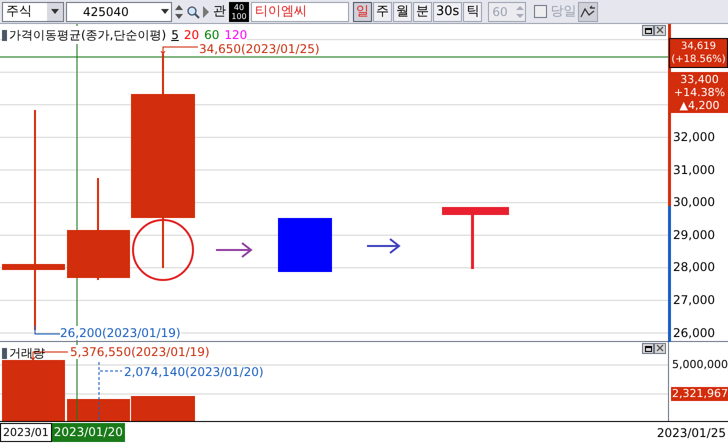 The height and width of the screenshot is (444, 728). I want to click on market-select: 주식, so click(33, 12).